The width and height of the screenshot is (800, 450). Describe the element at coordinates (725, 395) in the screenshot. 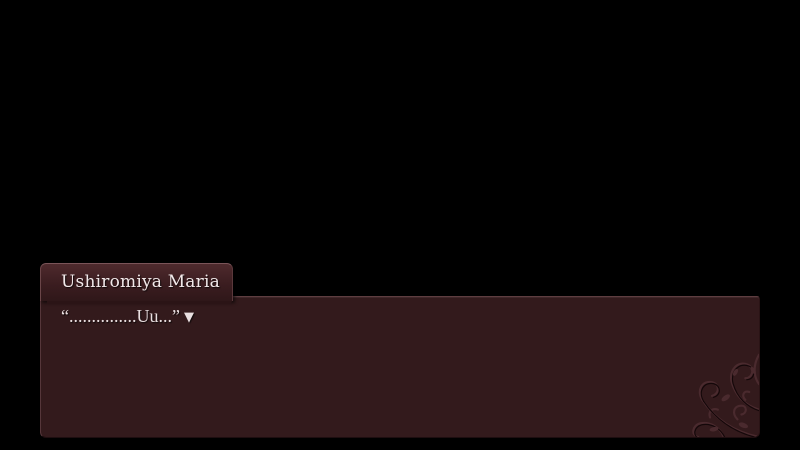

I see `floral-ornament-icon` at that location.